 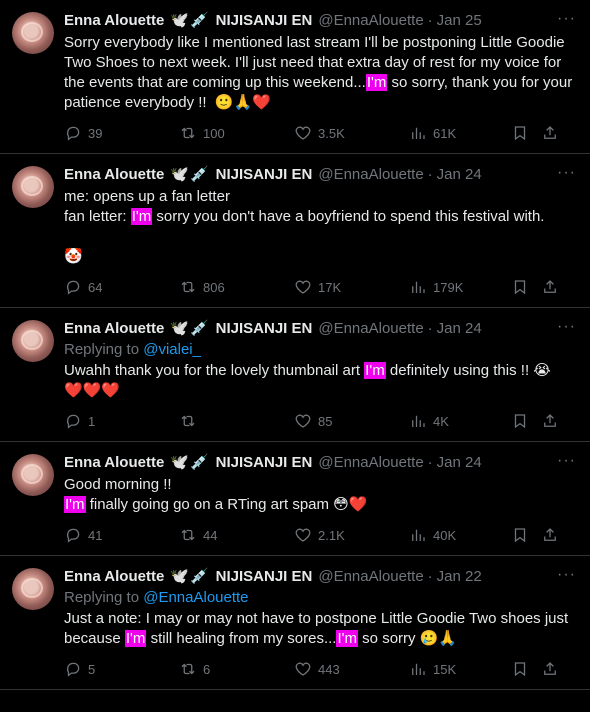 I want to click on retweet-button: 100, so click(x=236, y=133).